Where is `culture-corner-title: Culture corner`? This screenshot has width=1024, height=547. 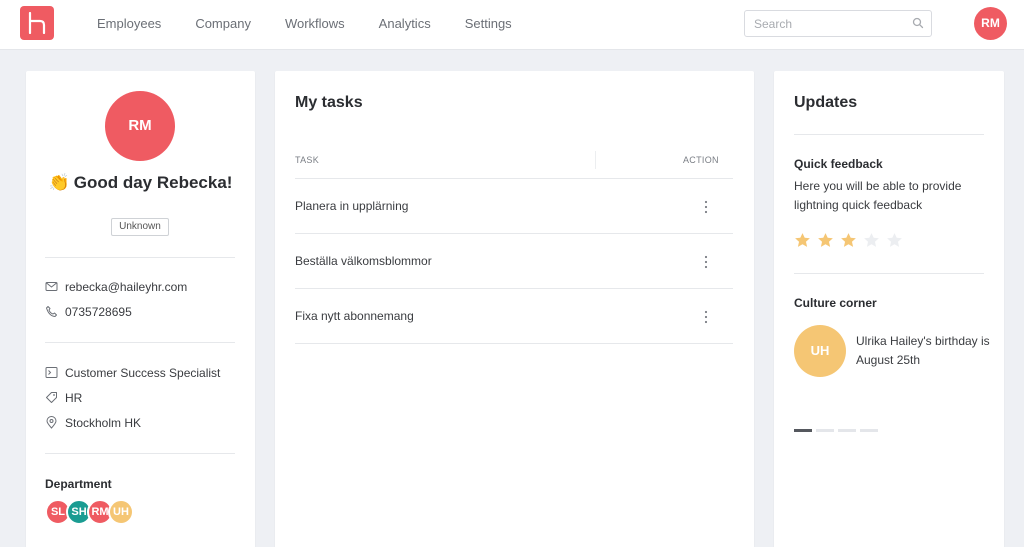
culture-corner-title: Culture corner is located at coordinates (835, 303).